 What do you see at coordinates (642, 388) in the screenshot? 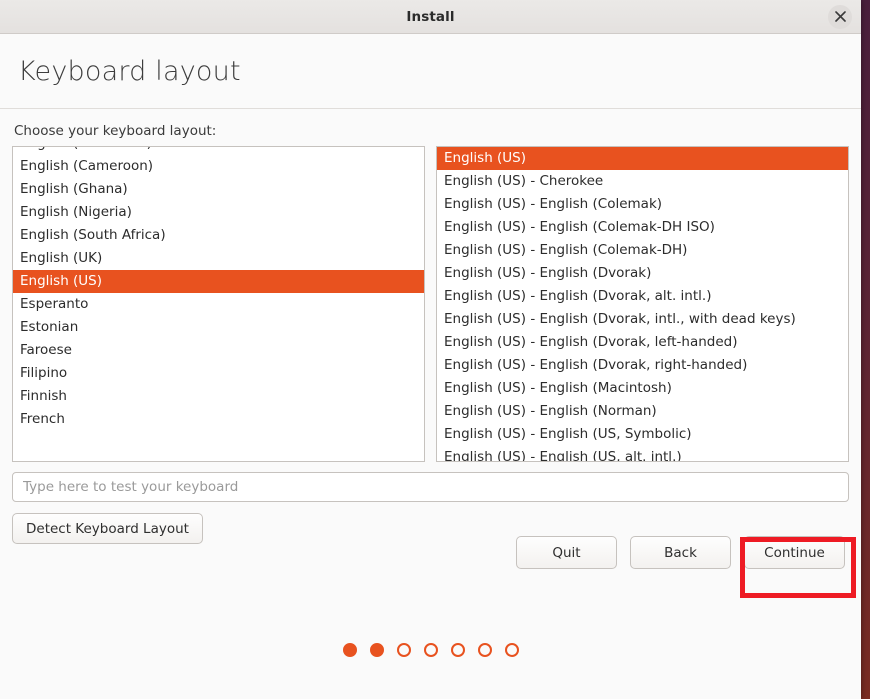
I see `list-item: English (US) - English (Macintosh)` at bounding box center [642, 388].